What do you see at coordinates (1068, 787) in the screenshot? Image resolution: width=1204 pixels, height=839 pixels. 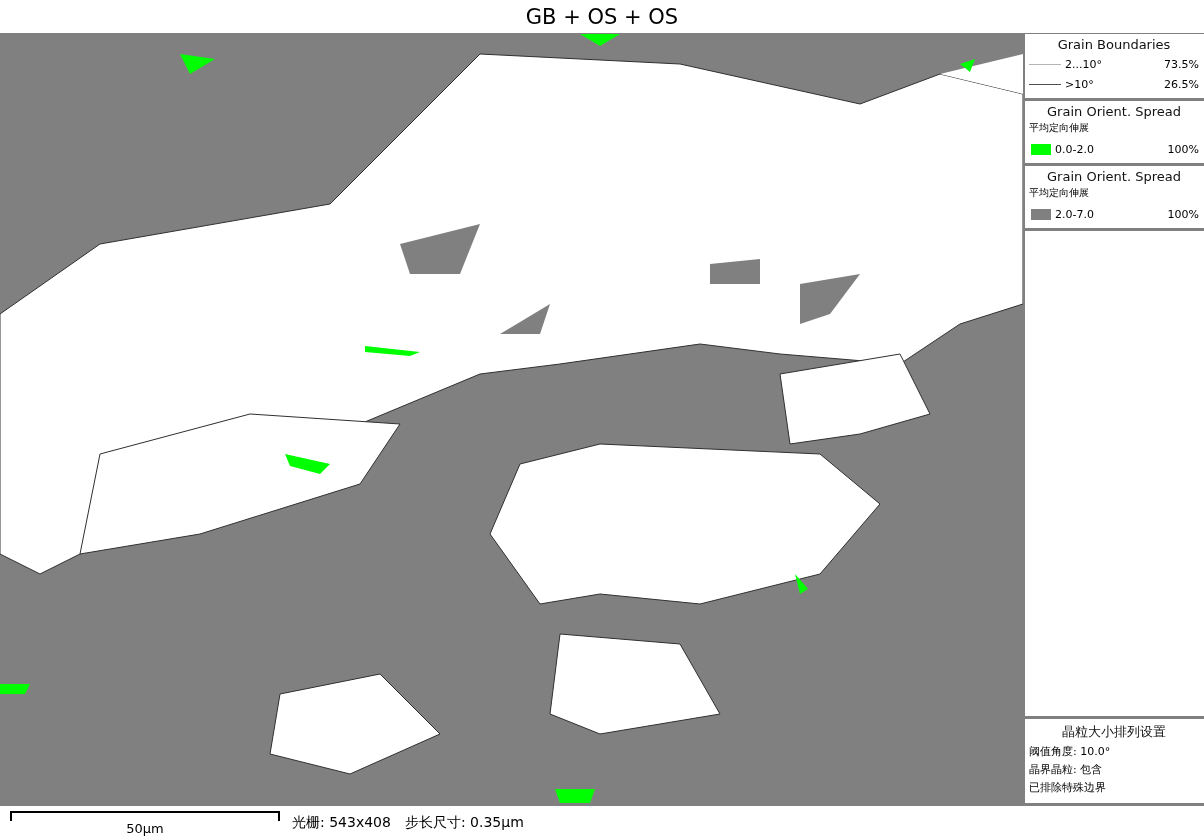 I see `settings-text: 已排除特殊边界` at bounding box center [1068, 787].